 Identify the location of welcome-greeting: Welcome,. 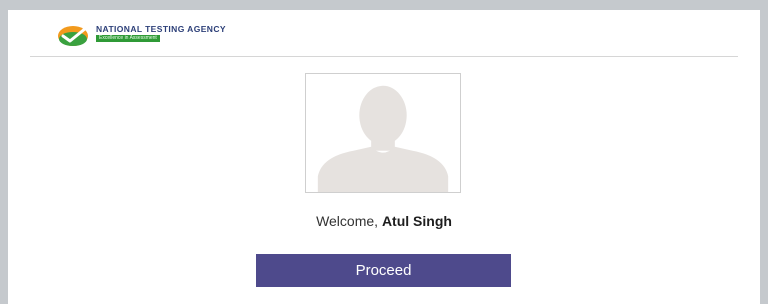
(347, 221).